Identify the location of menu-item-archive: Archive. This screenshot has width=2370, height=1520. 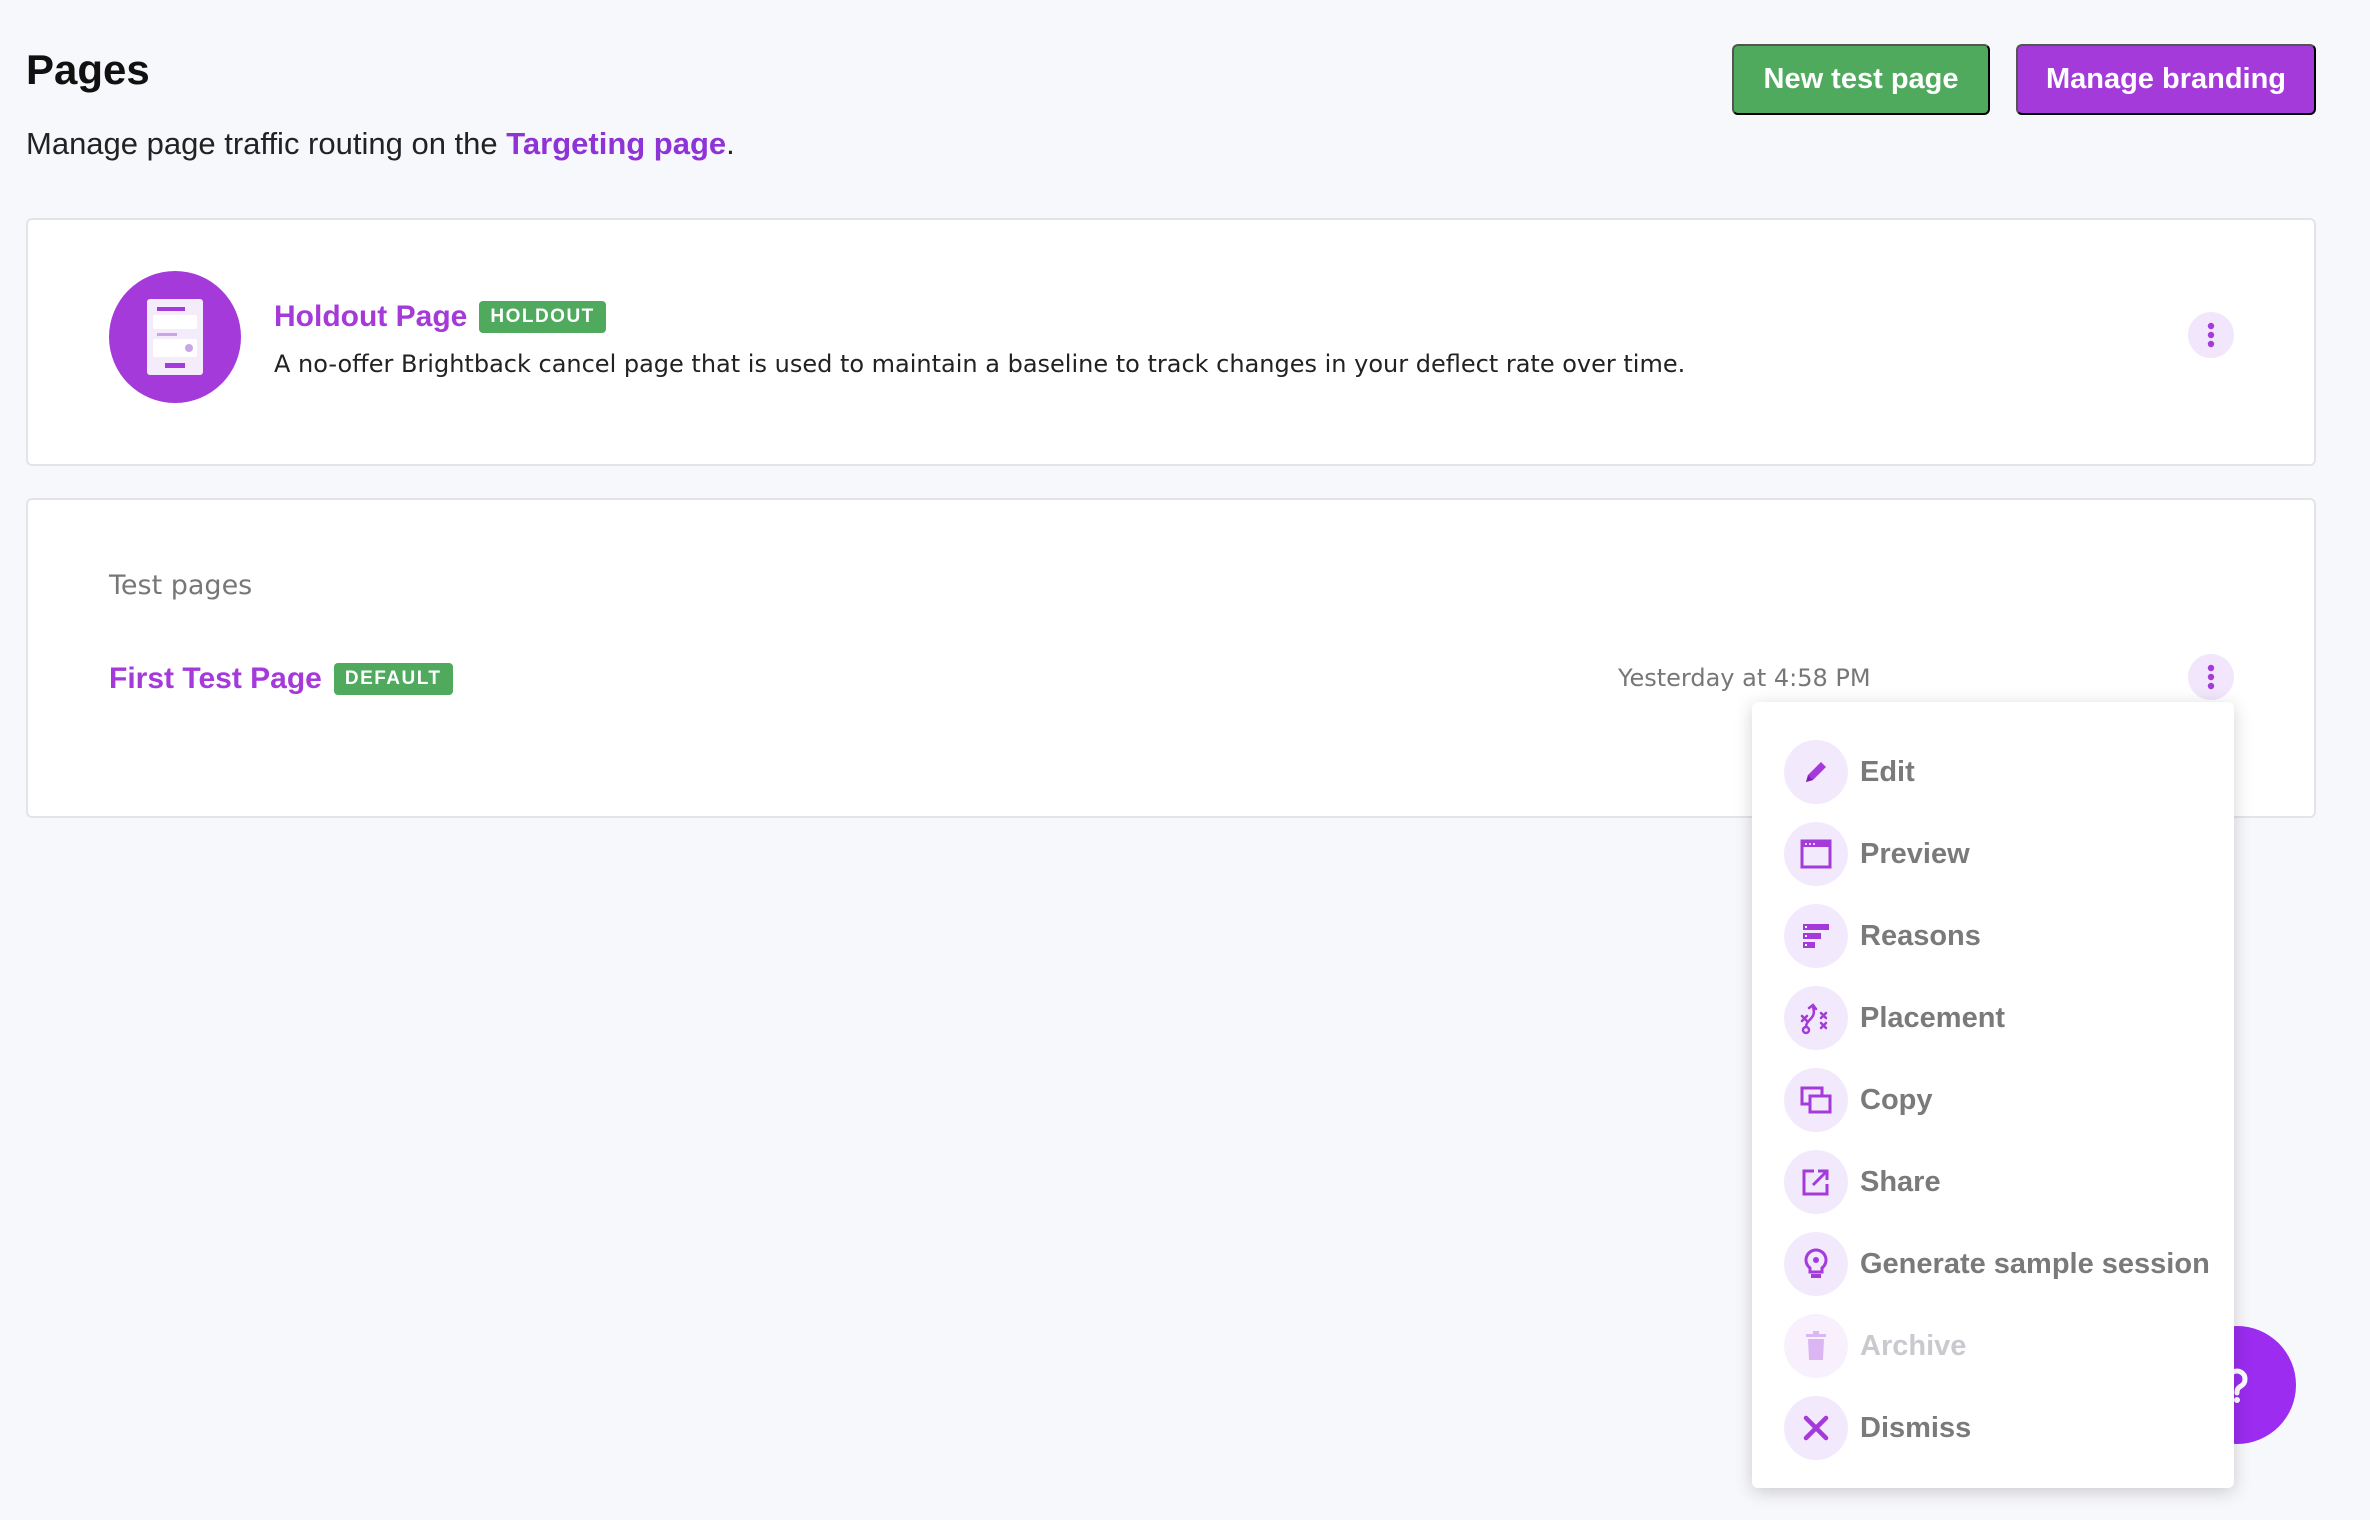
(1993, 1346).